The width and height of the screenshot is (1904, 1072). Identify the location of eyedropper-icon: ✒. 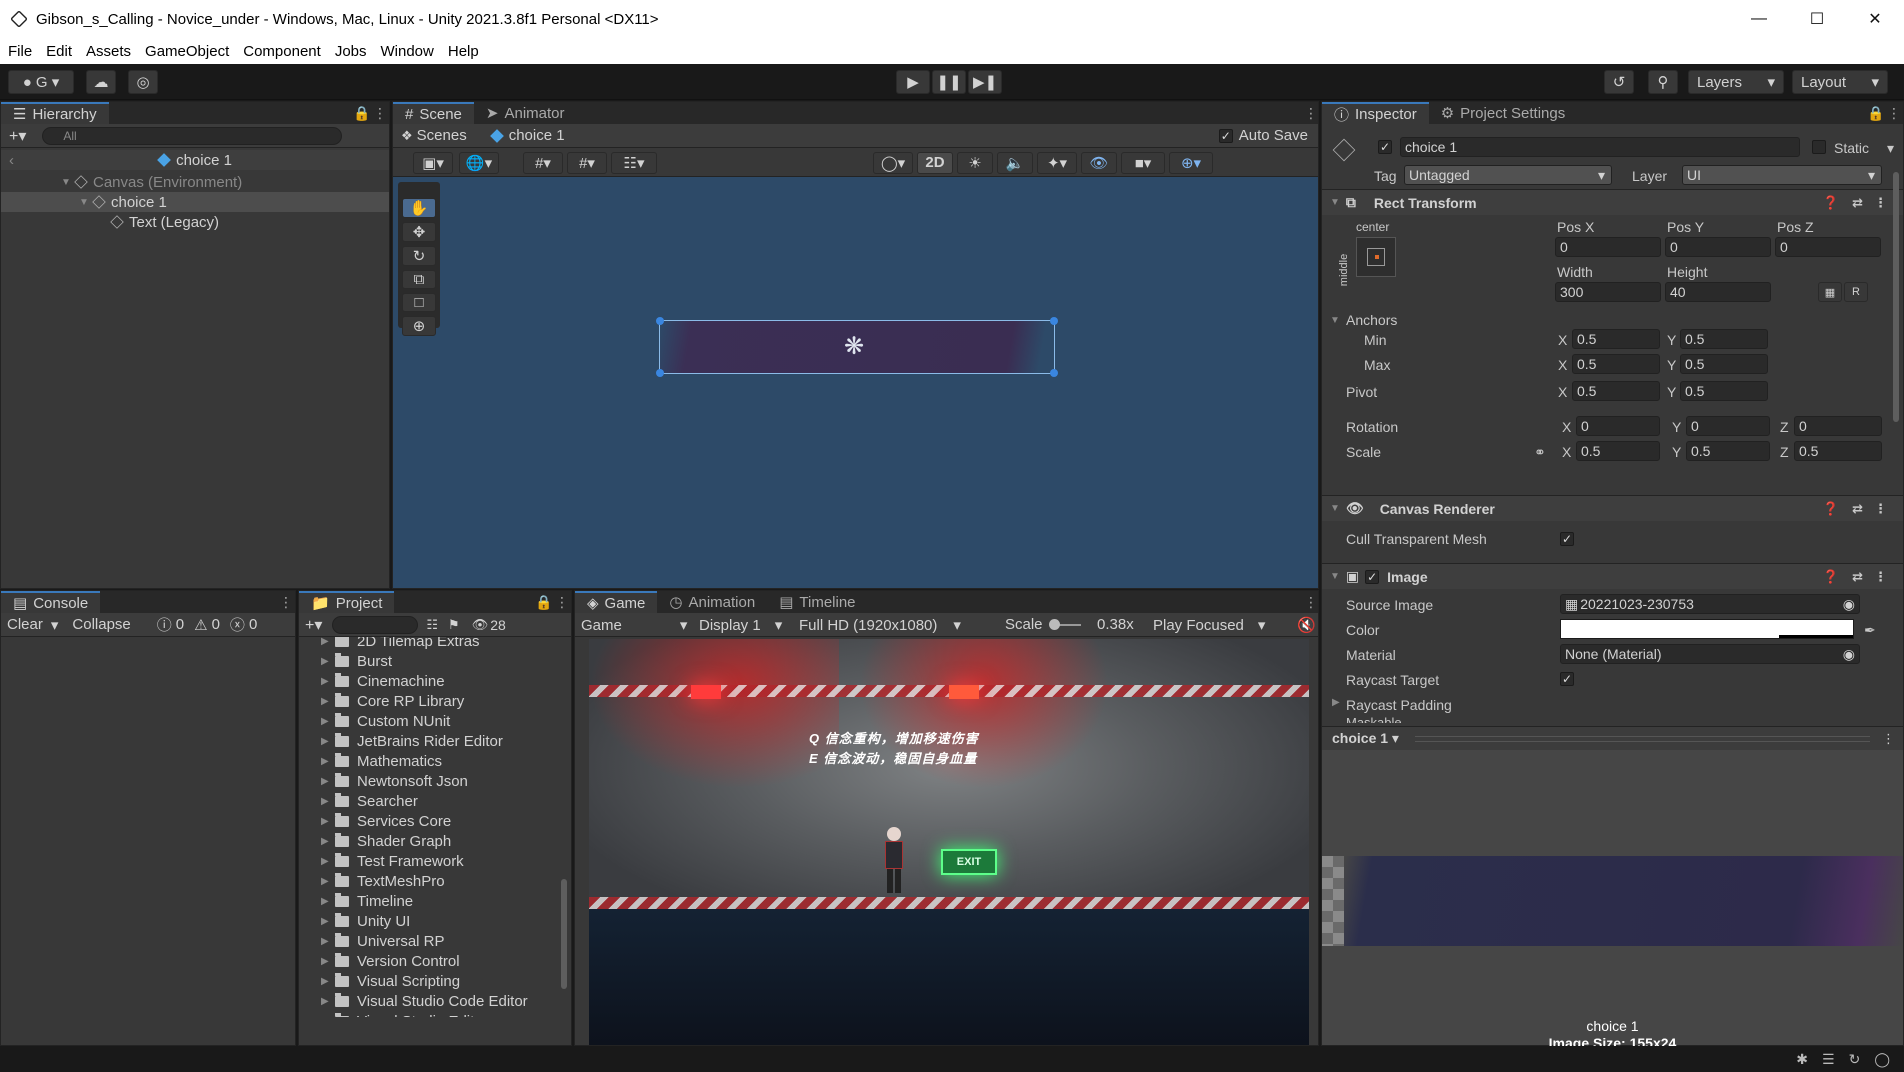
(1870, 630).